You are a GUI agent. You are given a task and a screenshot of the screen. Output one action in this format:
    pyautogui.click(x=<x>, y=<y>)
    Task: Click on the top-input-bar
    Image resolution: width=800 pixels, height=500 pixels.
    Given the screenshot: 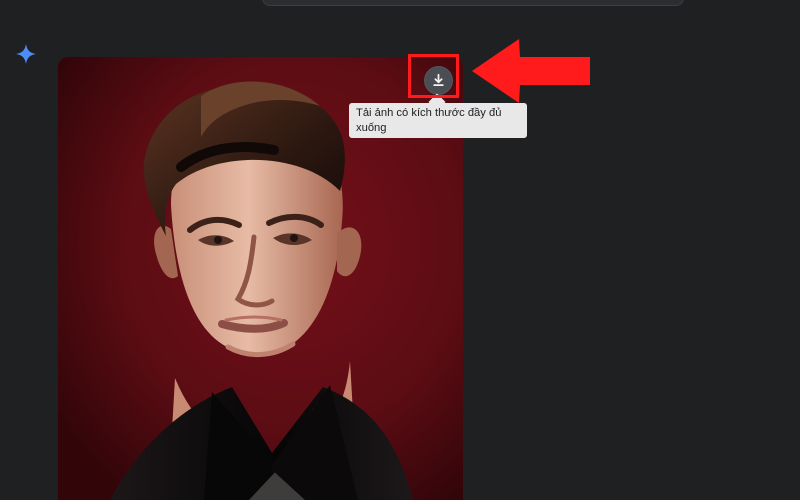 What is the action you would take?
    pyautogui.click(x=473, y=3)
    